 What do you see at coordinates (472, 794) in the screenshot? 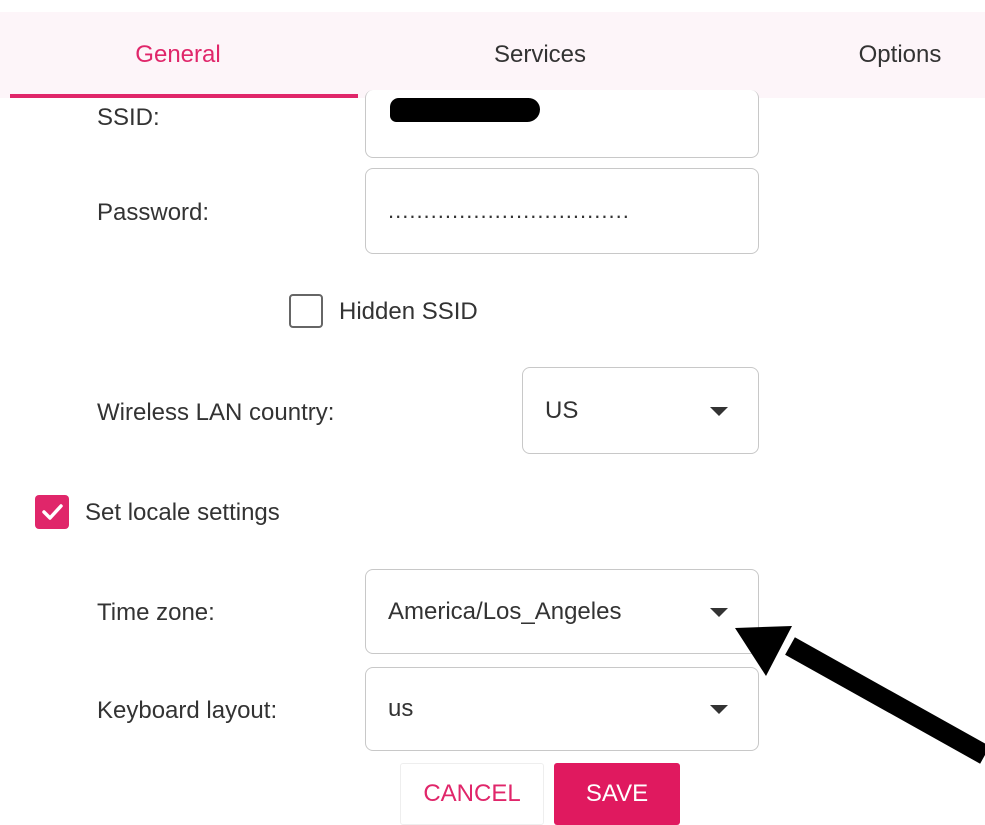
I see `cancel-button: CANCEL` at bounding box center [472, 794].